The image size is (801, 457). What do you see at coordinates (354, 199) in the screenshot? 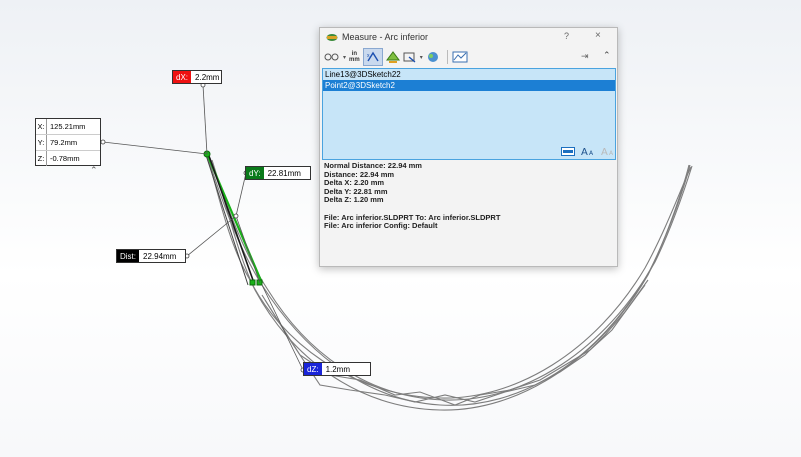
I see `delta-z-text: Delta Z: 1.20 mm` at bounding box center [354, 199].